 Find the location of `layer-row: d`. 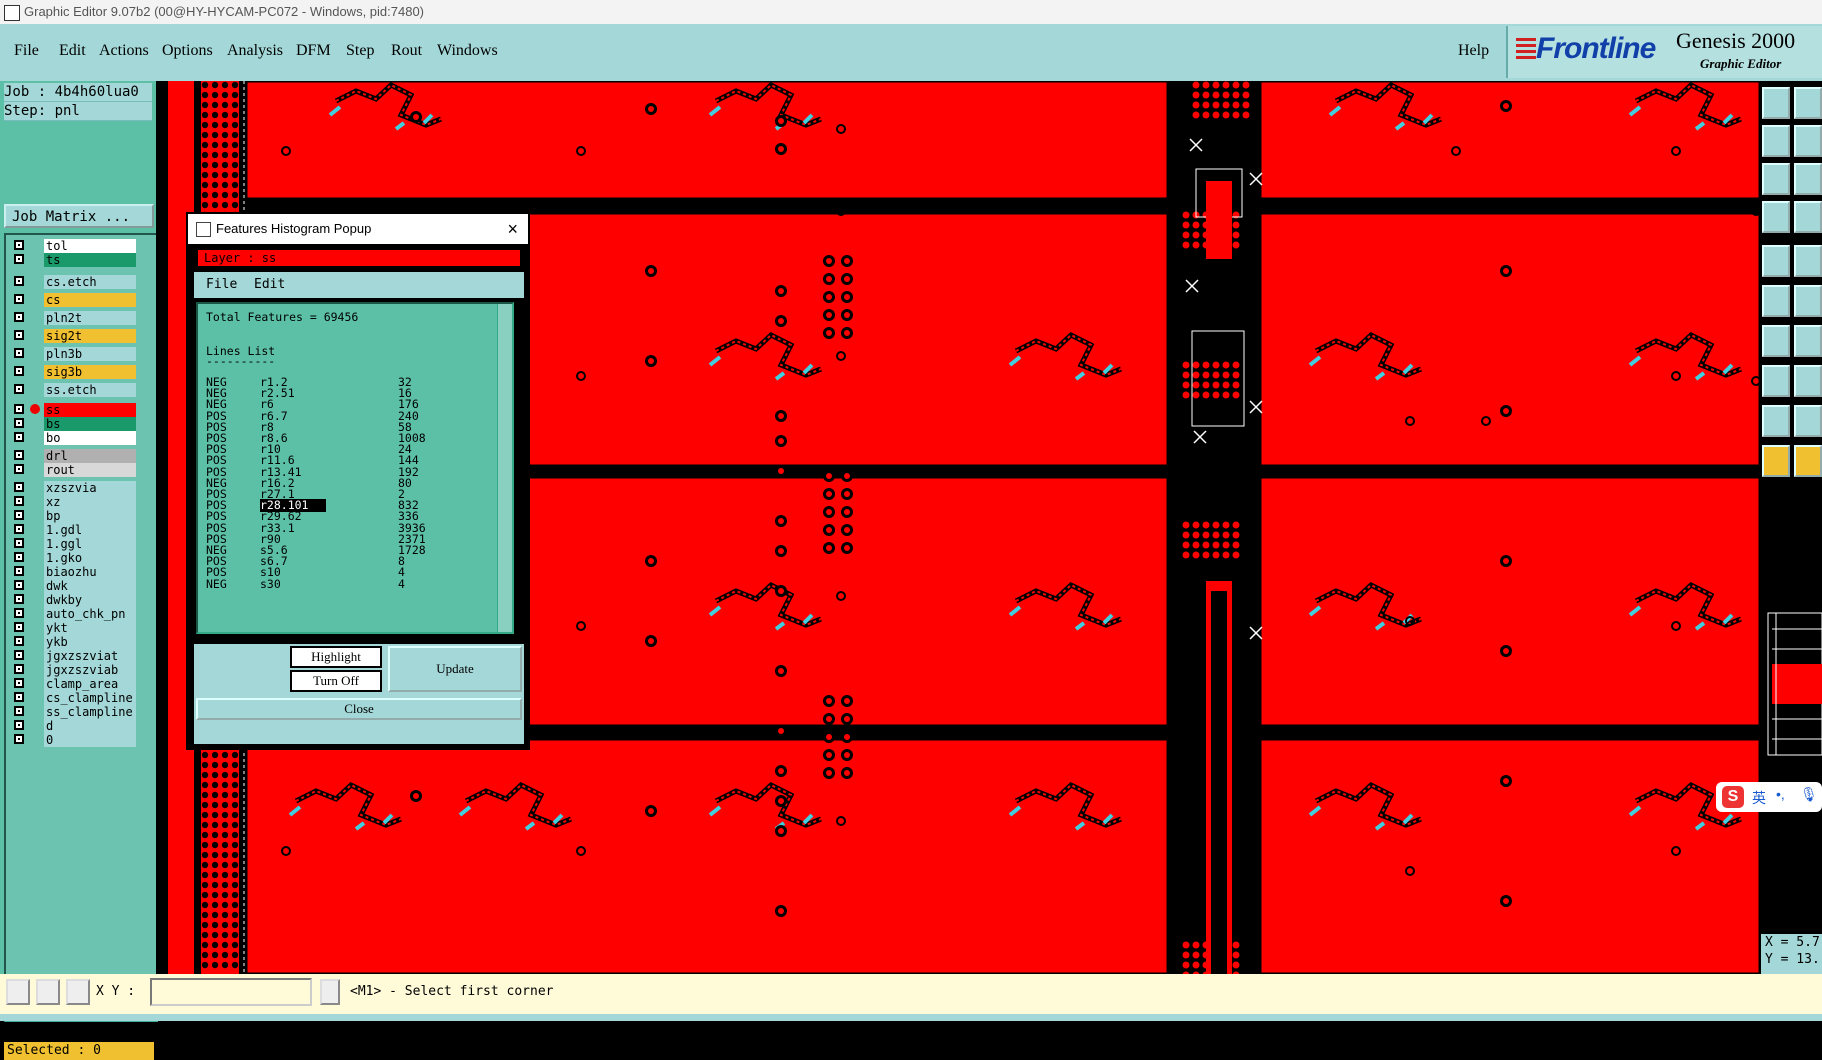

layer-row: d is located at coordinates (82, 726).